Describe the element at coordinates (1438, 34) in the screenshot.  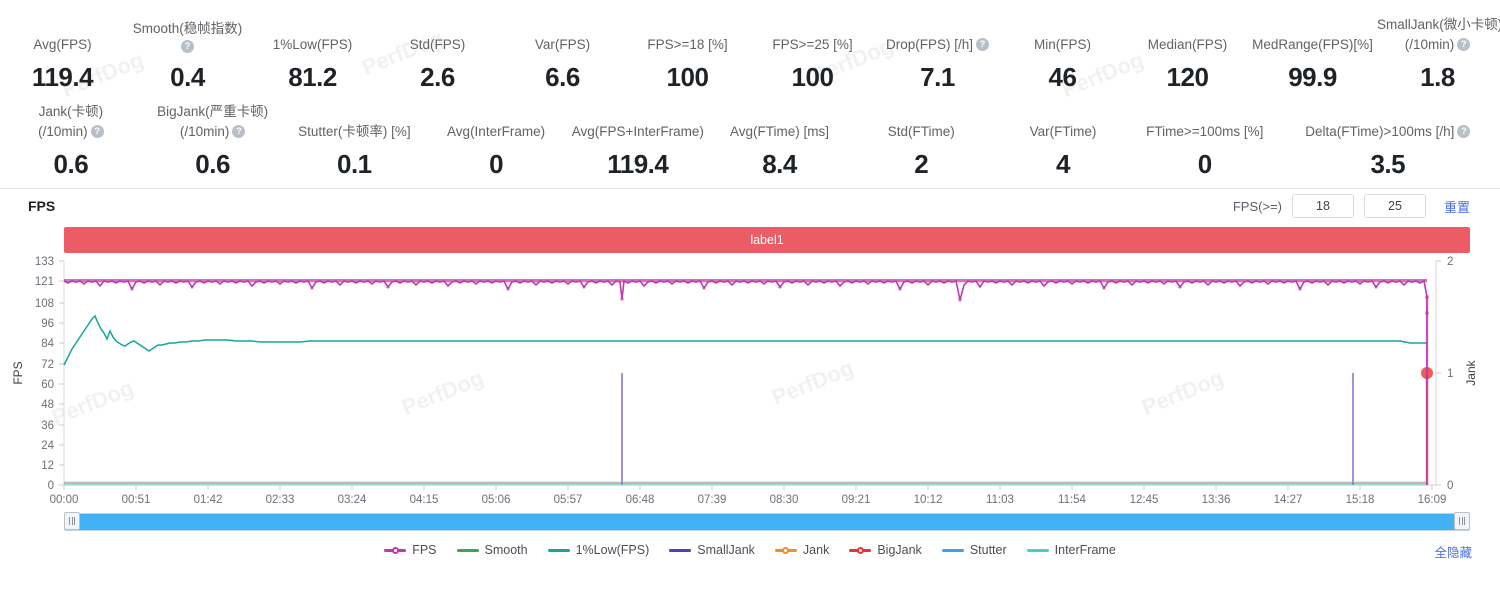
I see `metric-label: SmallJank(微小卡顿) (/10min)?` at that location.